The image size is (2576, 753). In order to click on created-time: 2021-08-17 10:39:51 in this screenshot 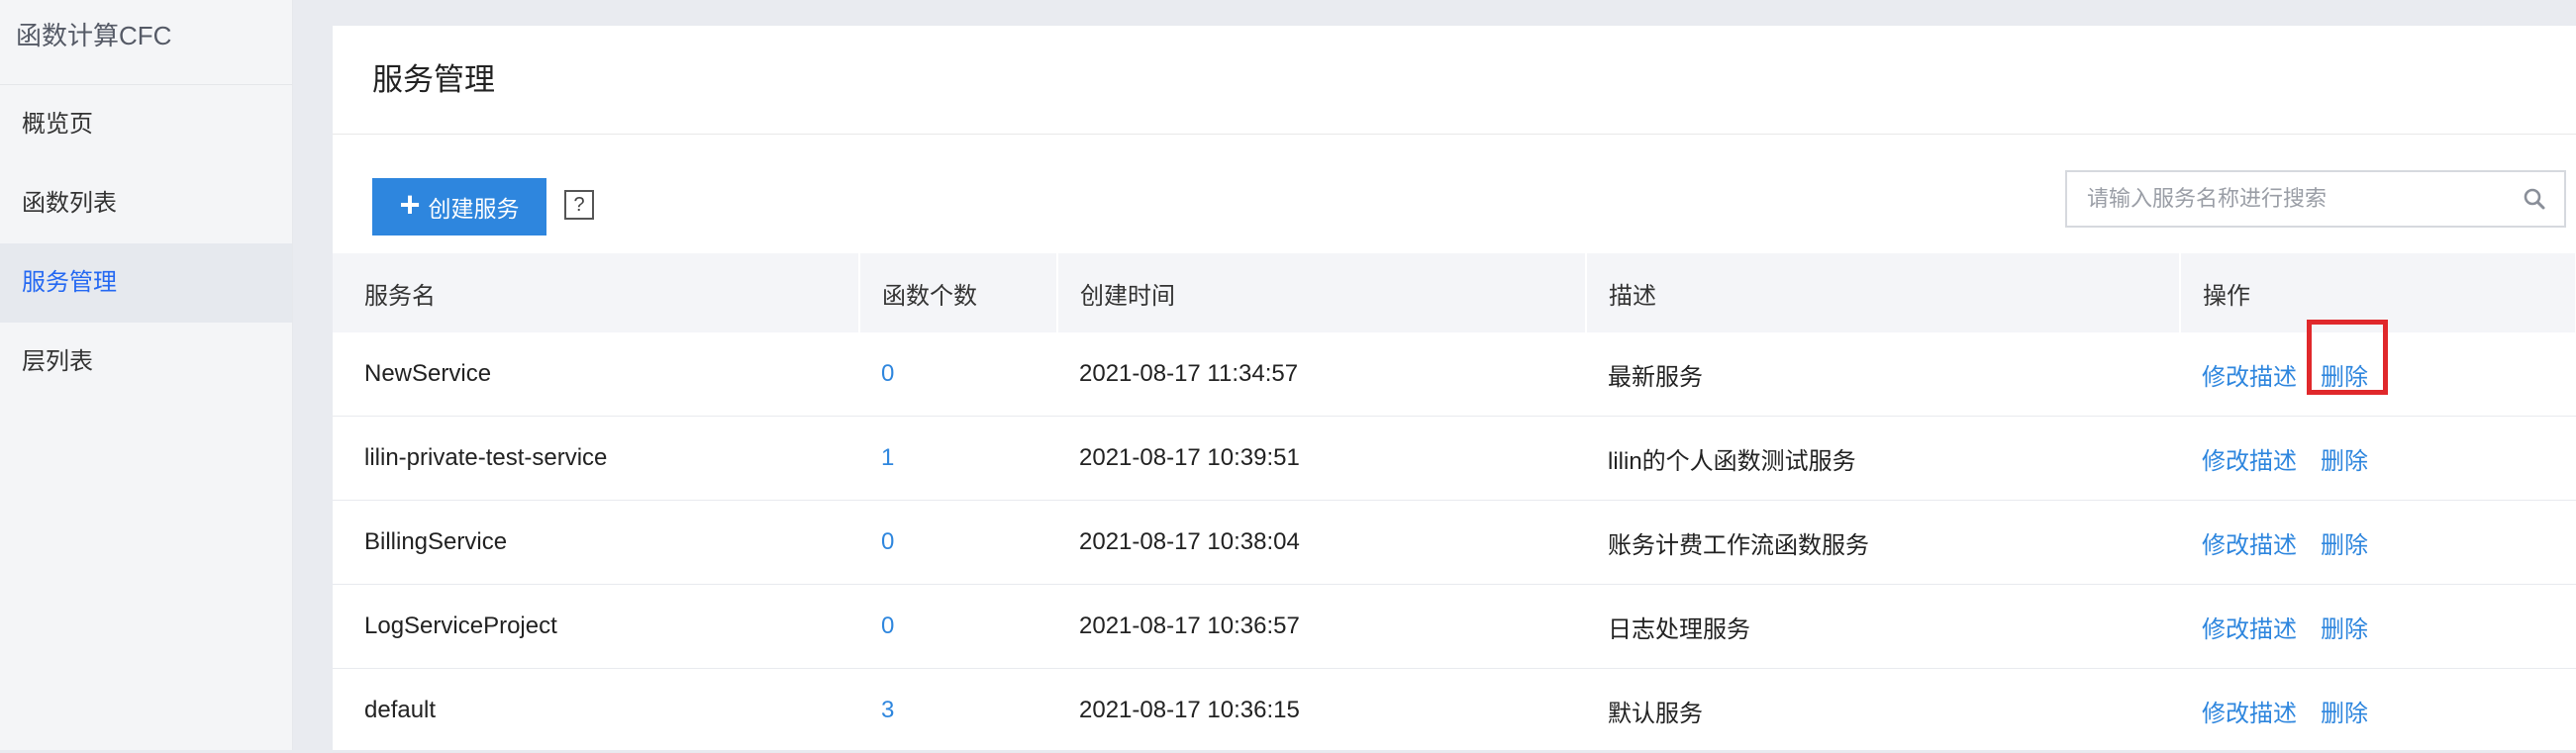, I will do `click(1321, 458)`.